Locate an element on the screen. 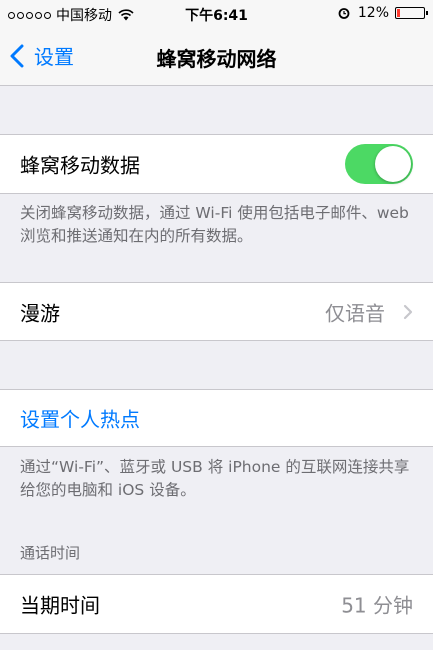 The width and height of the screenshot is (433, 650). toggle-knob is located at coordinates (393, 164).